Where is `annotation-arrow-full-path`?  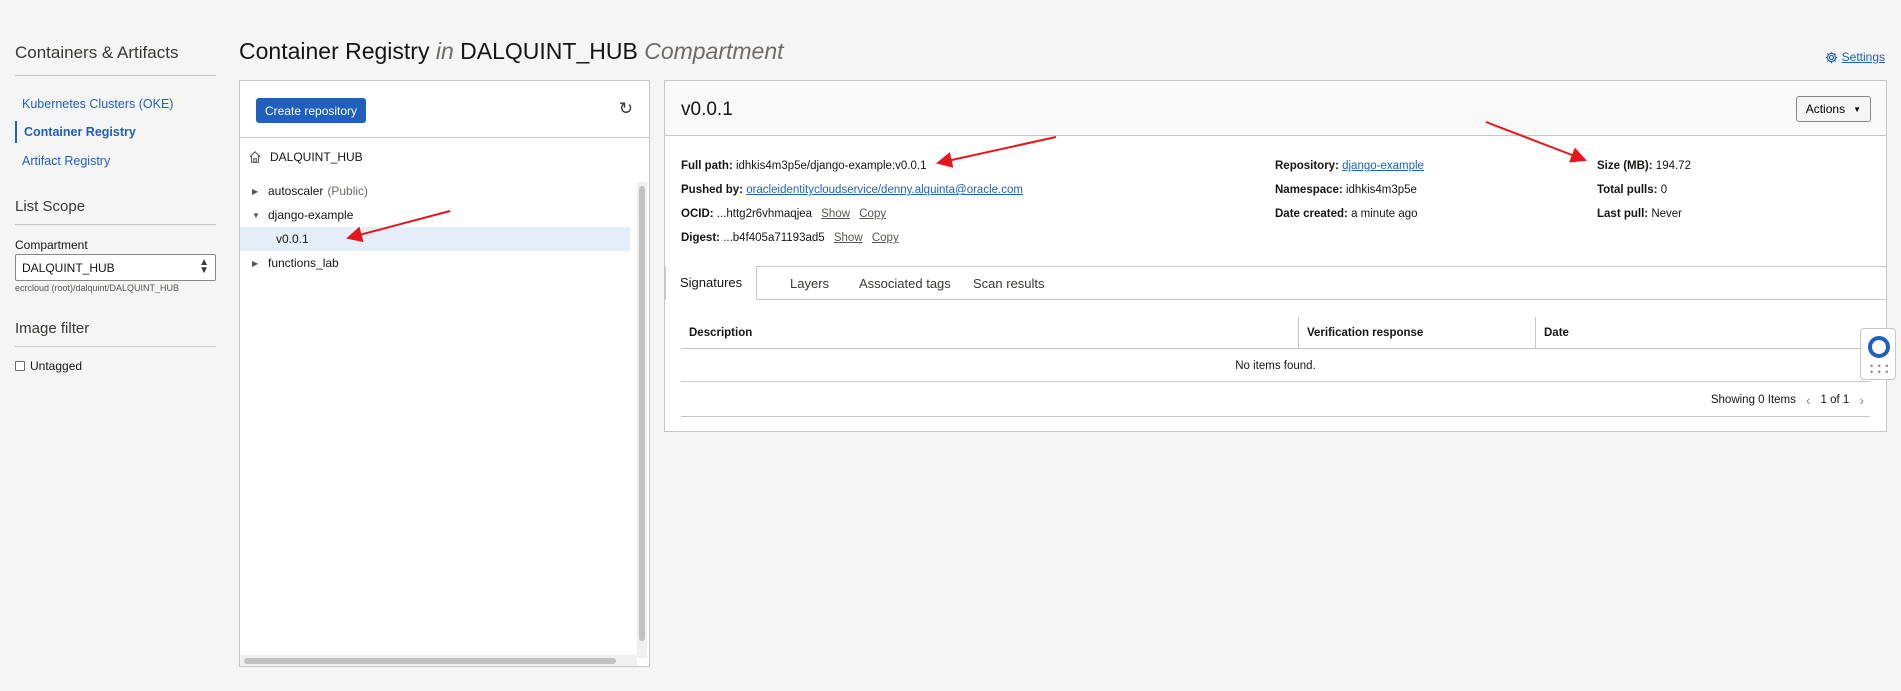
annotation-arrow-full-path is located at coordinates (996, 152).